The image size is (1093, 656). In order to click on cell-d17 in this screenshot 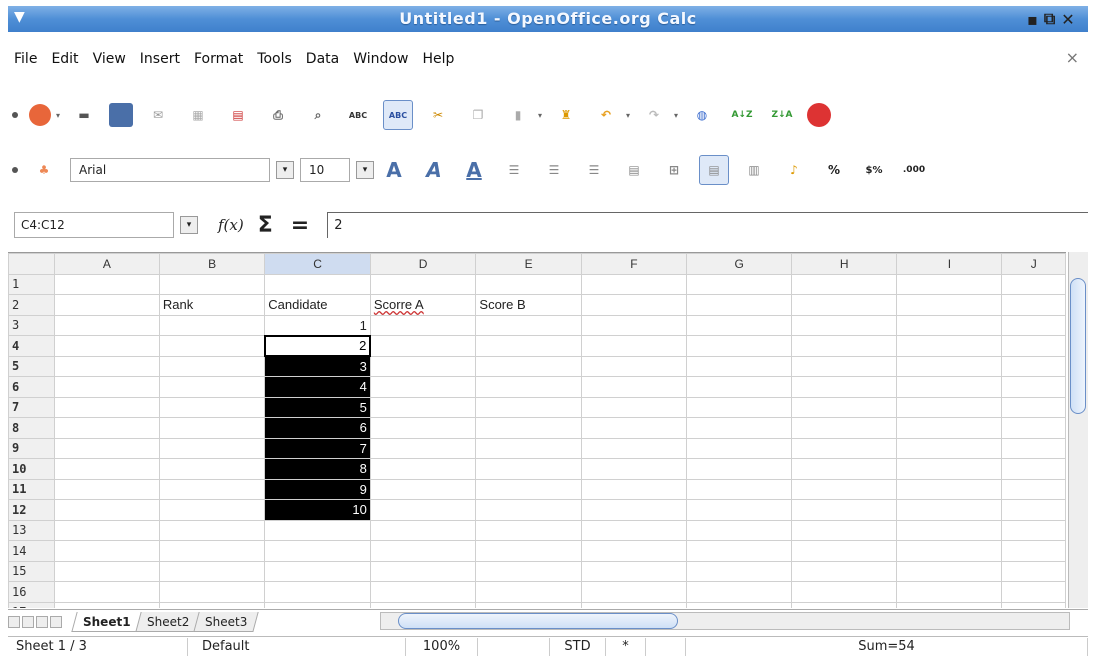, I will do `click(423, 604)`.